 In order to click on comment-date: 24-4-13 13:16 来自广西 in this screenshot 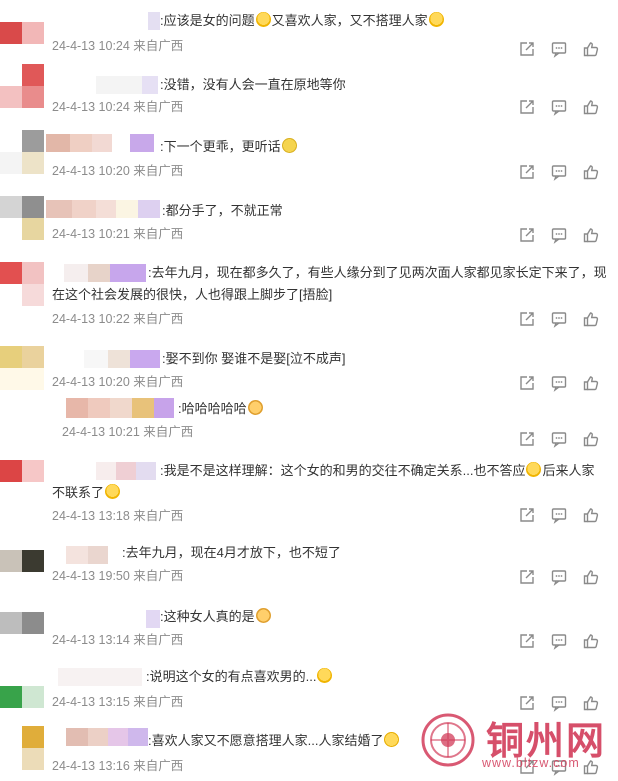, I will do `click(118, 766)`.